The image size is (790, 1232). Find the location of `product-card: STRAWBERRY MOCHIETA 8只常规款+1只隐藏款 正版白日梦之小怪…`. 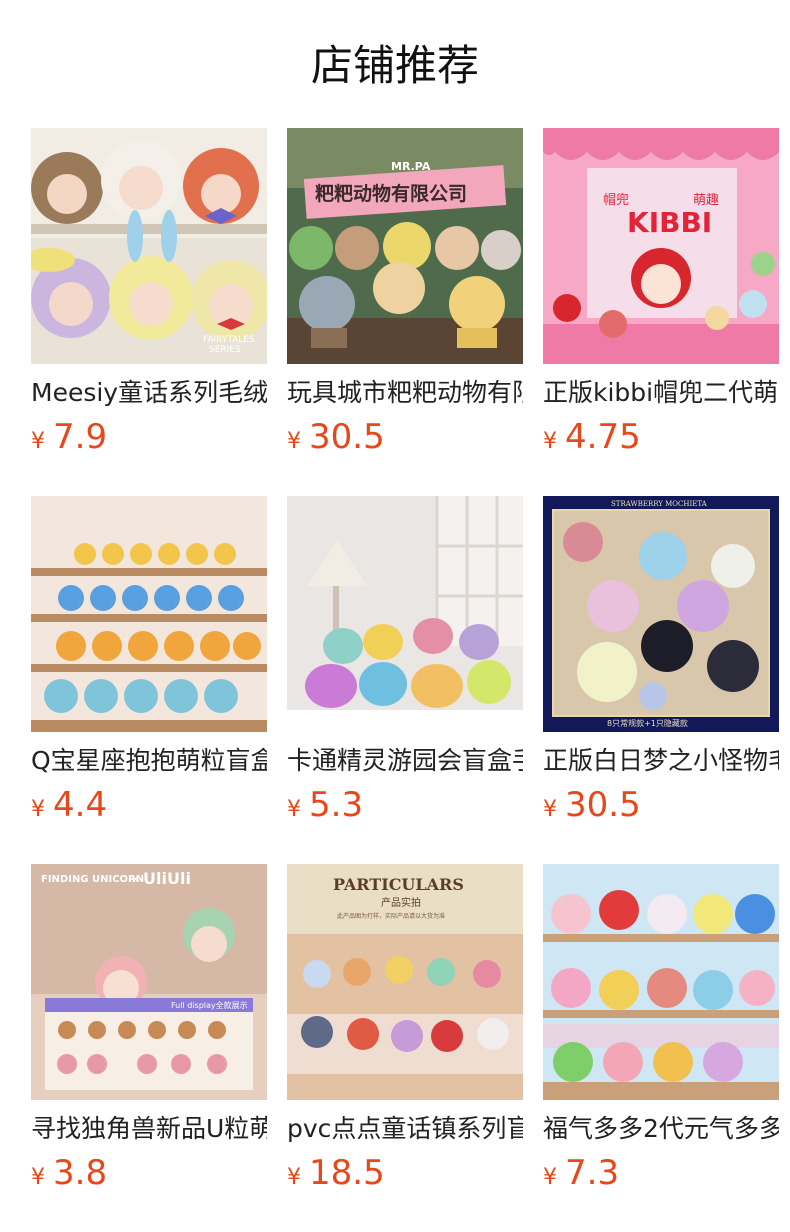

product-card: STRAWBERRY MOCHIETA 8只常规款+1只隐藏款 正版白日梦之小怪… is located at coordinates (661, 661).